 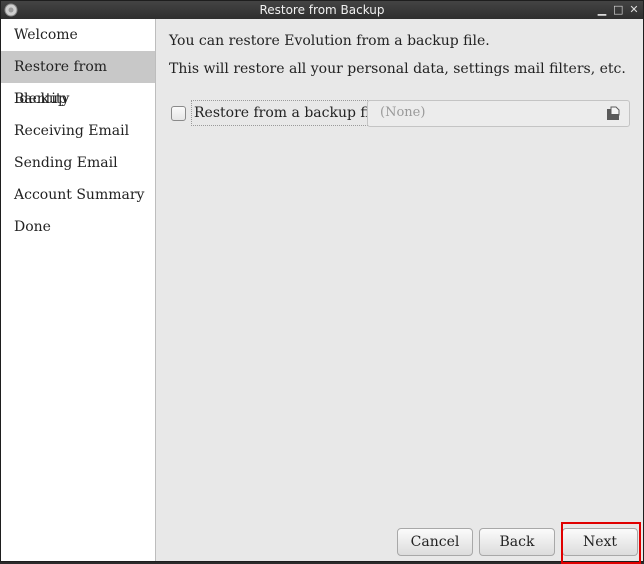 What do you see at coordinates (291, 113) in the screenshot?
I see `restore-checkbox-label: Restore from a backup file:` at bounding box center [291, 113].